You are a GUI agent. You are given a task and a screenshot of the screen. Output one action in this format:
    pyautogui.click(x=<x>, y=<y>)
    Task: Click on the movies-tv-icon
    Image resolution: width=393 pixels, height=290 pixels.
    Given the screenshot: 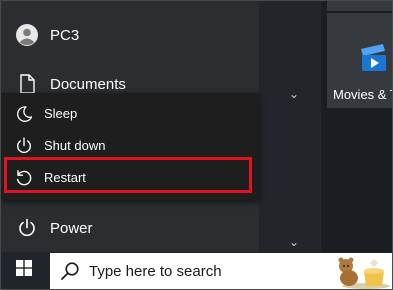 What is the action you would take?
    pyautogui.click(x=373, y=59)
    